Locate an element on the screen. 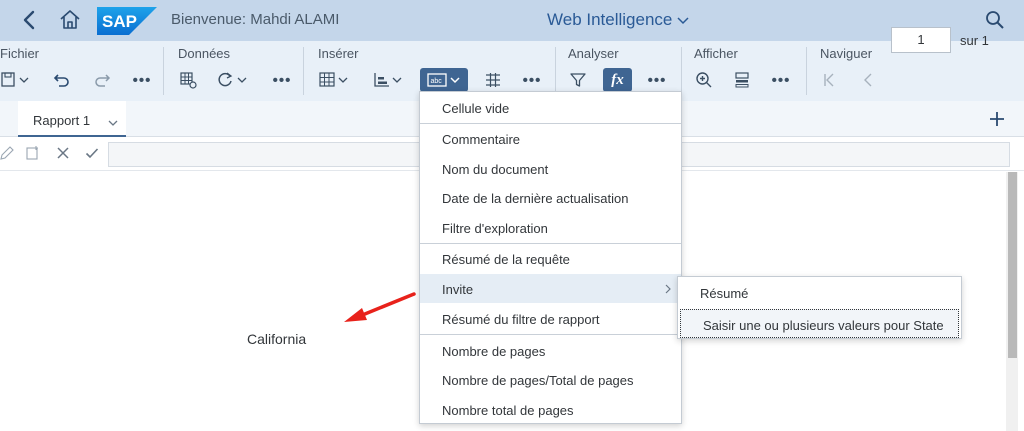  add-report-icon is located at coordinates (997, 119).